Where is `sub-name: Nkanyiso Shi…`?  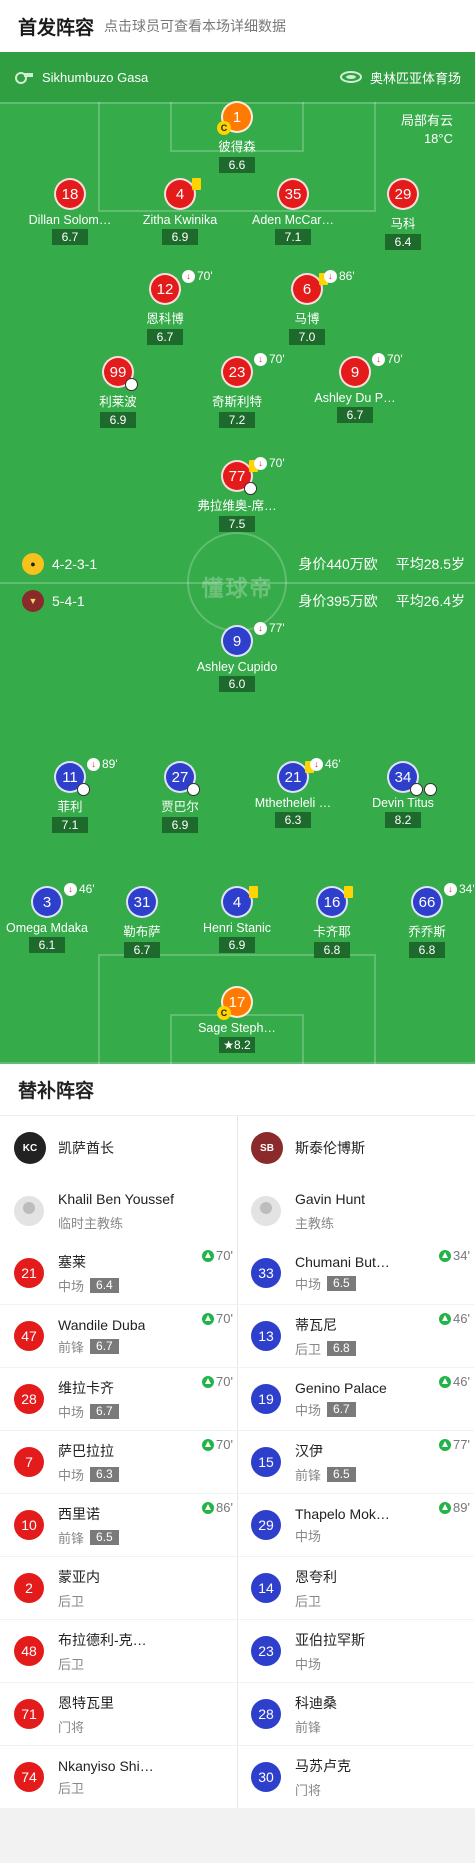 sub-name: Nkanyiso Shi… is located at coordinates (106, 1765).